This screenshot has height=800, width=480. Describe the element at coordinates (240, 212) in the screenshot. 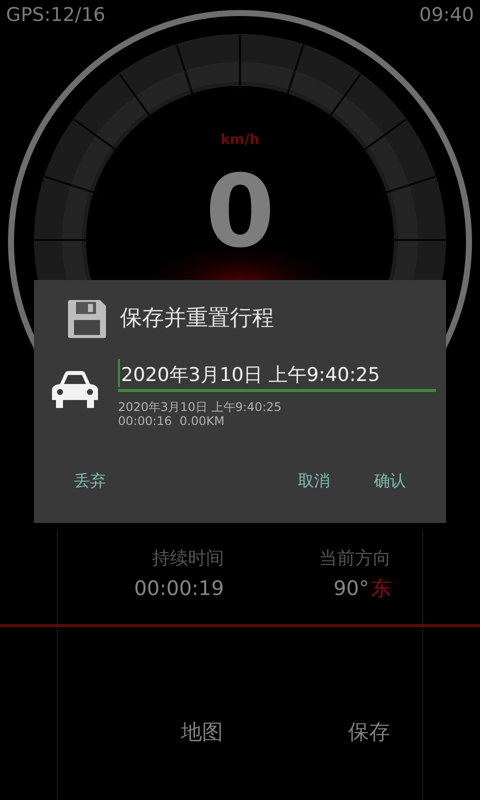

I see `speed-value: 0` at that location.